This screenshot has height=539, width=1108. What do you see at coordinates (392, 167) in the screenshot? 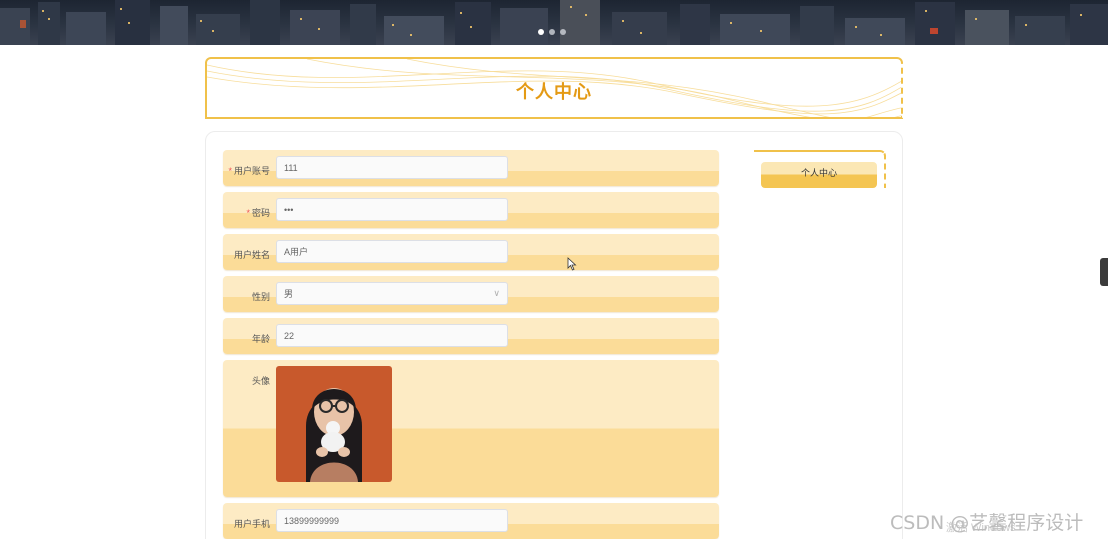
I see `account-input` at bounding box center [392, 167].